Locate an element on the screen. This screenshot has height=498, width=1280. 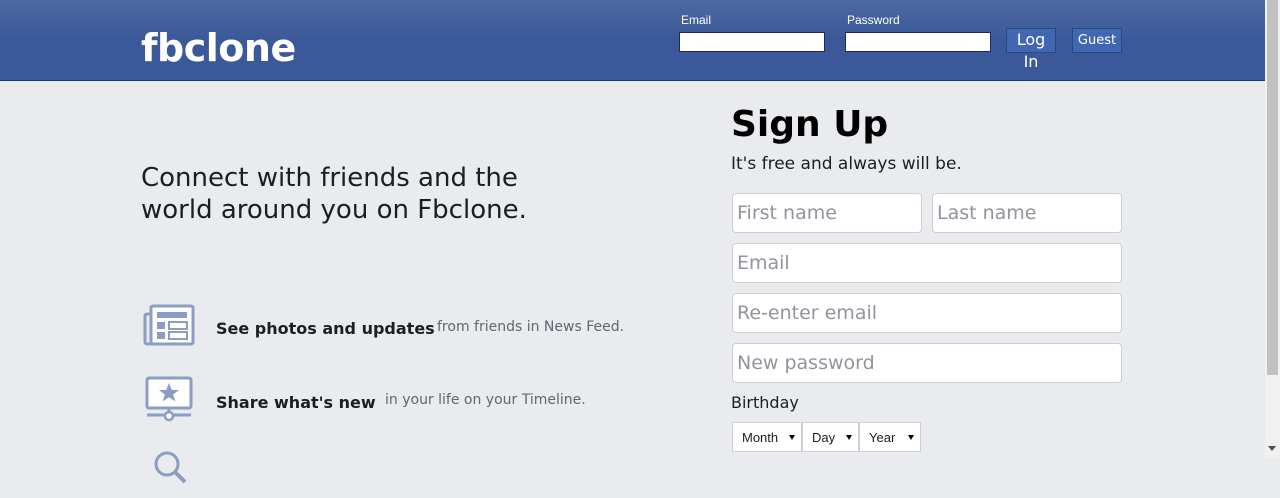
new-password-input is located at coordinates (927, 363).